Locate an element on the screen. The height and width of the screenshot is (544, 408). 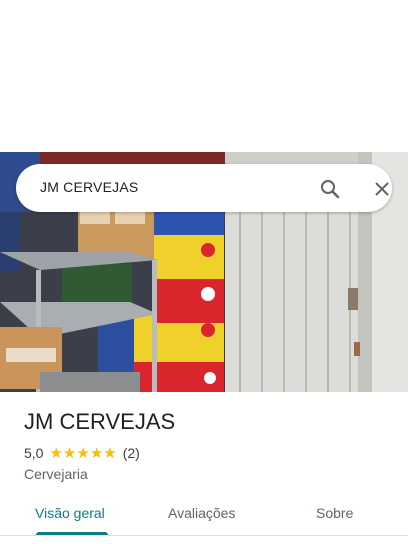
active-tab-indicator is located at coordinates (72, 533).